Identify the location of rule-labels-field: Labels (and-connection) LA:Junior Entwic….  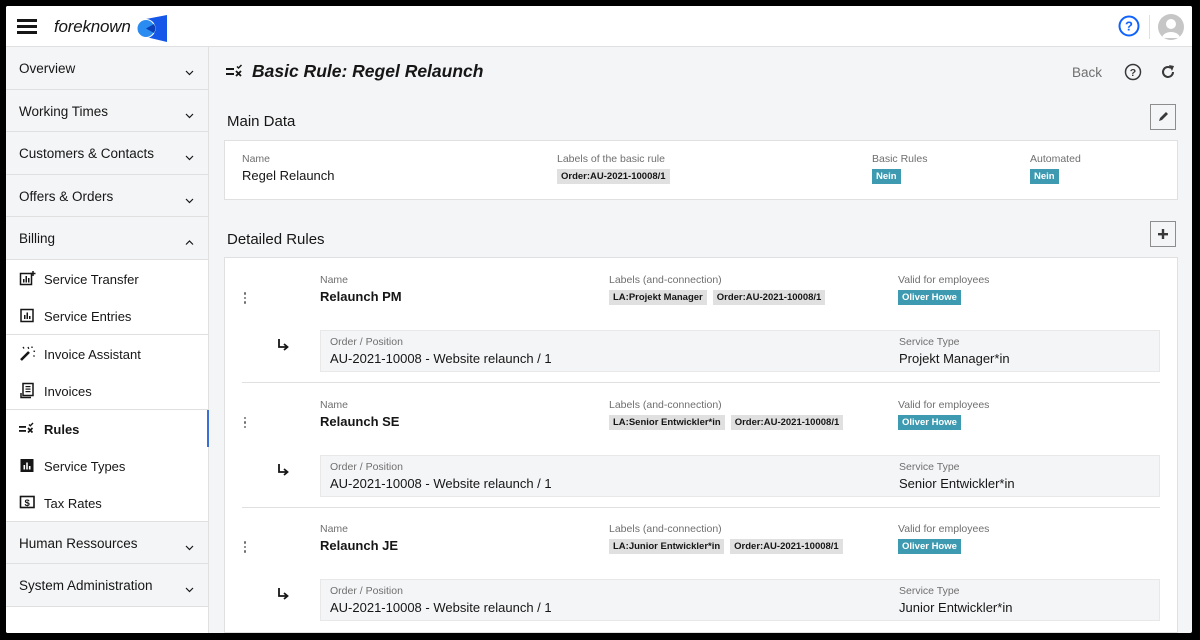
(729, 538).